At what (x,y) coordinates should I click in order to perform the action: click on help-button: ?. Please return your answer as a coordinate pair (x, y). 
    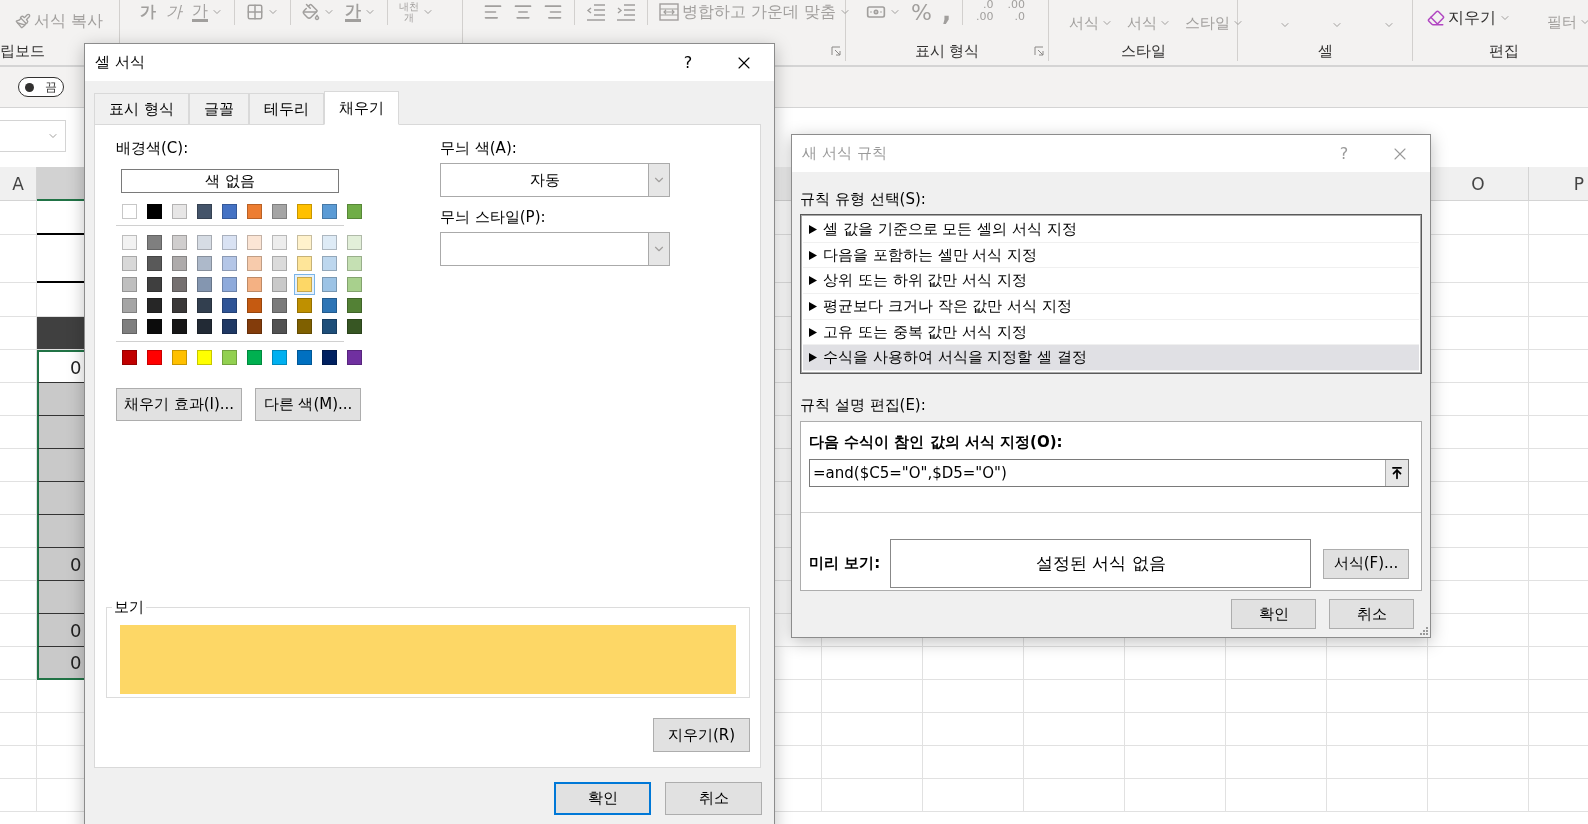
    Looking at the image, I should click on (688, 62).